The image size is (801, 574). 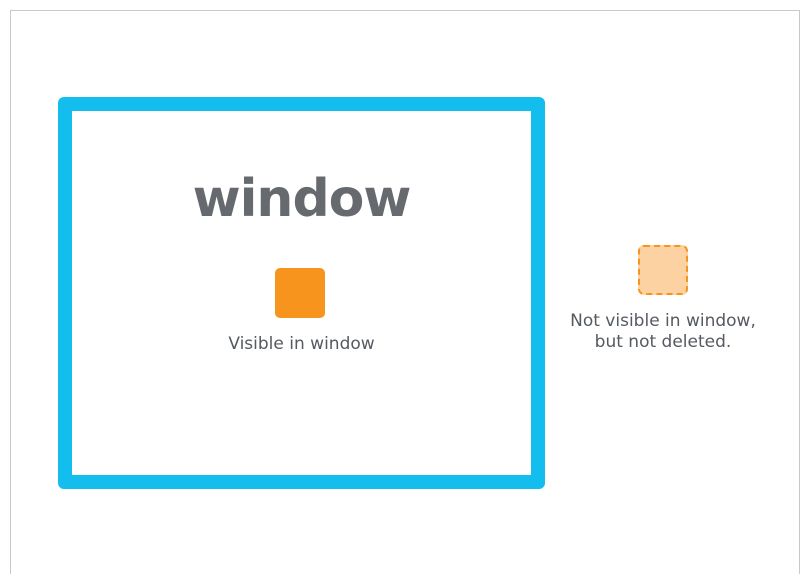 What do you see at coordinates (301, 344) in the screenshot?
I see `visible-item-label: Visible in window` at bounding box center [301, 344].